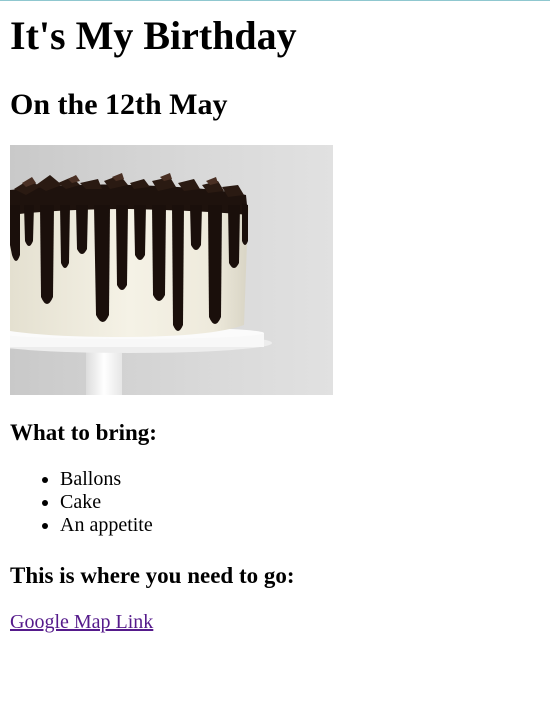 This screenshot has width=550, height=714. Describe the element at coordinates (81, 622) in the screenshot. I see `google-map-link: Google Map Link` at that location.